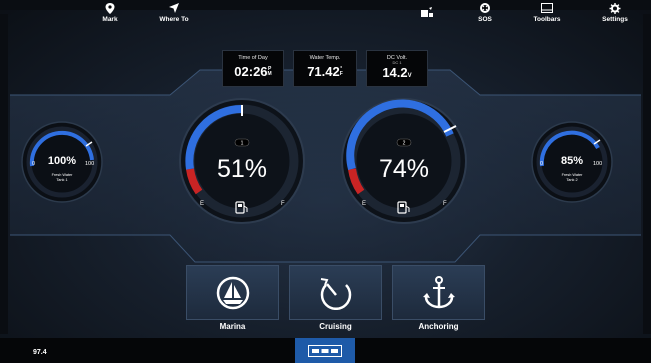 This screenshot has width=651, height=363. Describe the element at coordinates (232, 326) in the screenshot. I see `marina-label: Marina` at that location.